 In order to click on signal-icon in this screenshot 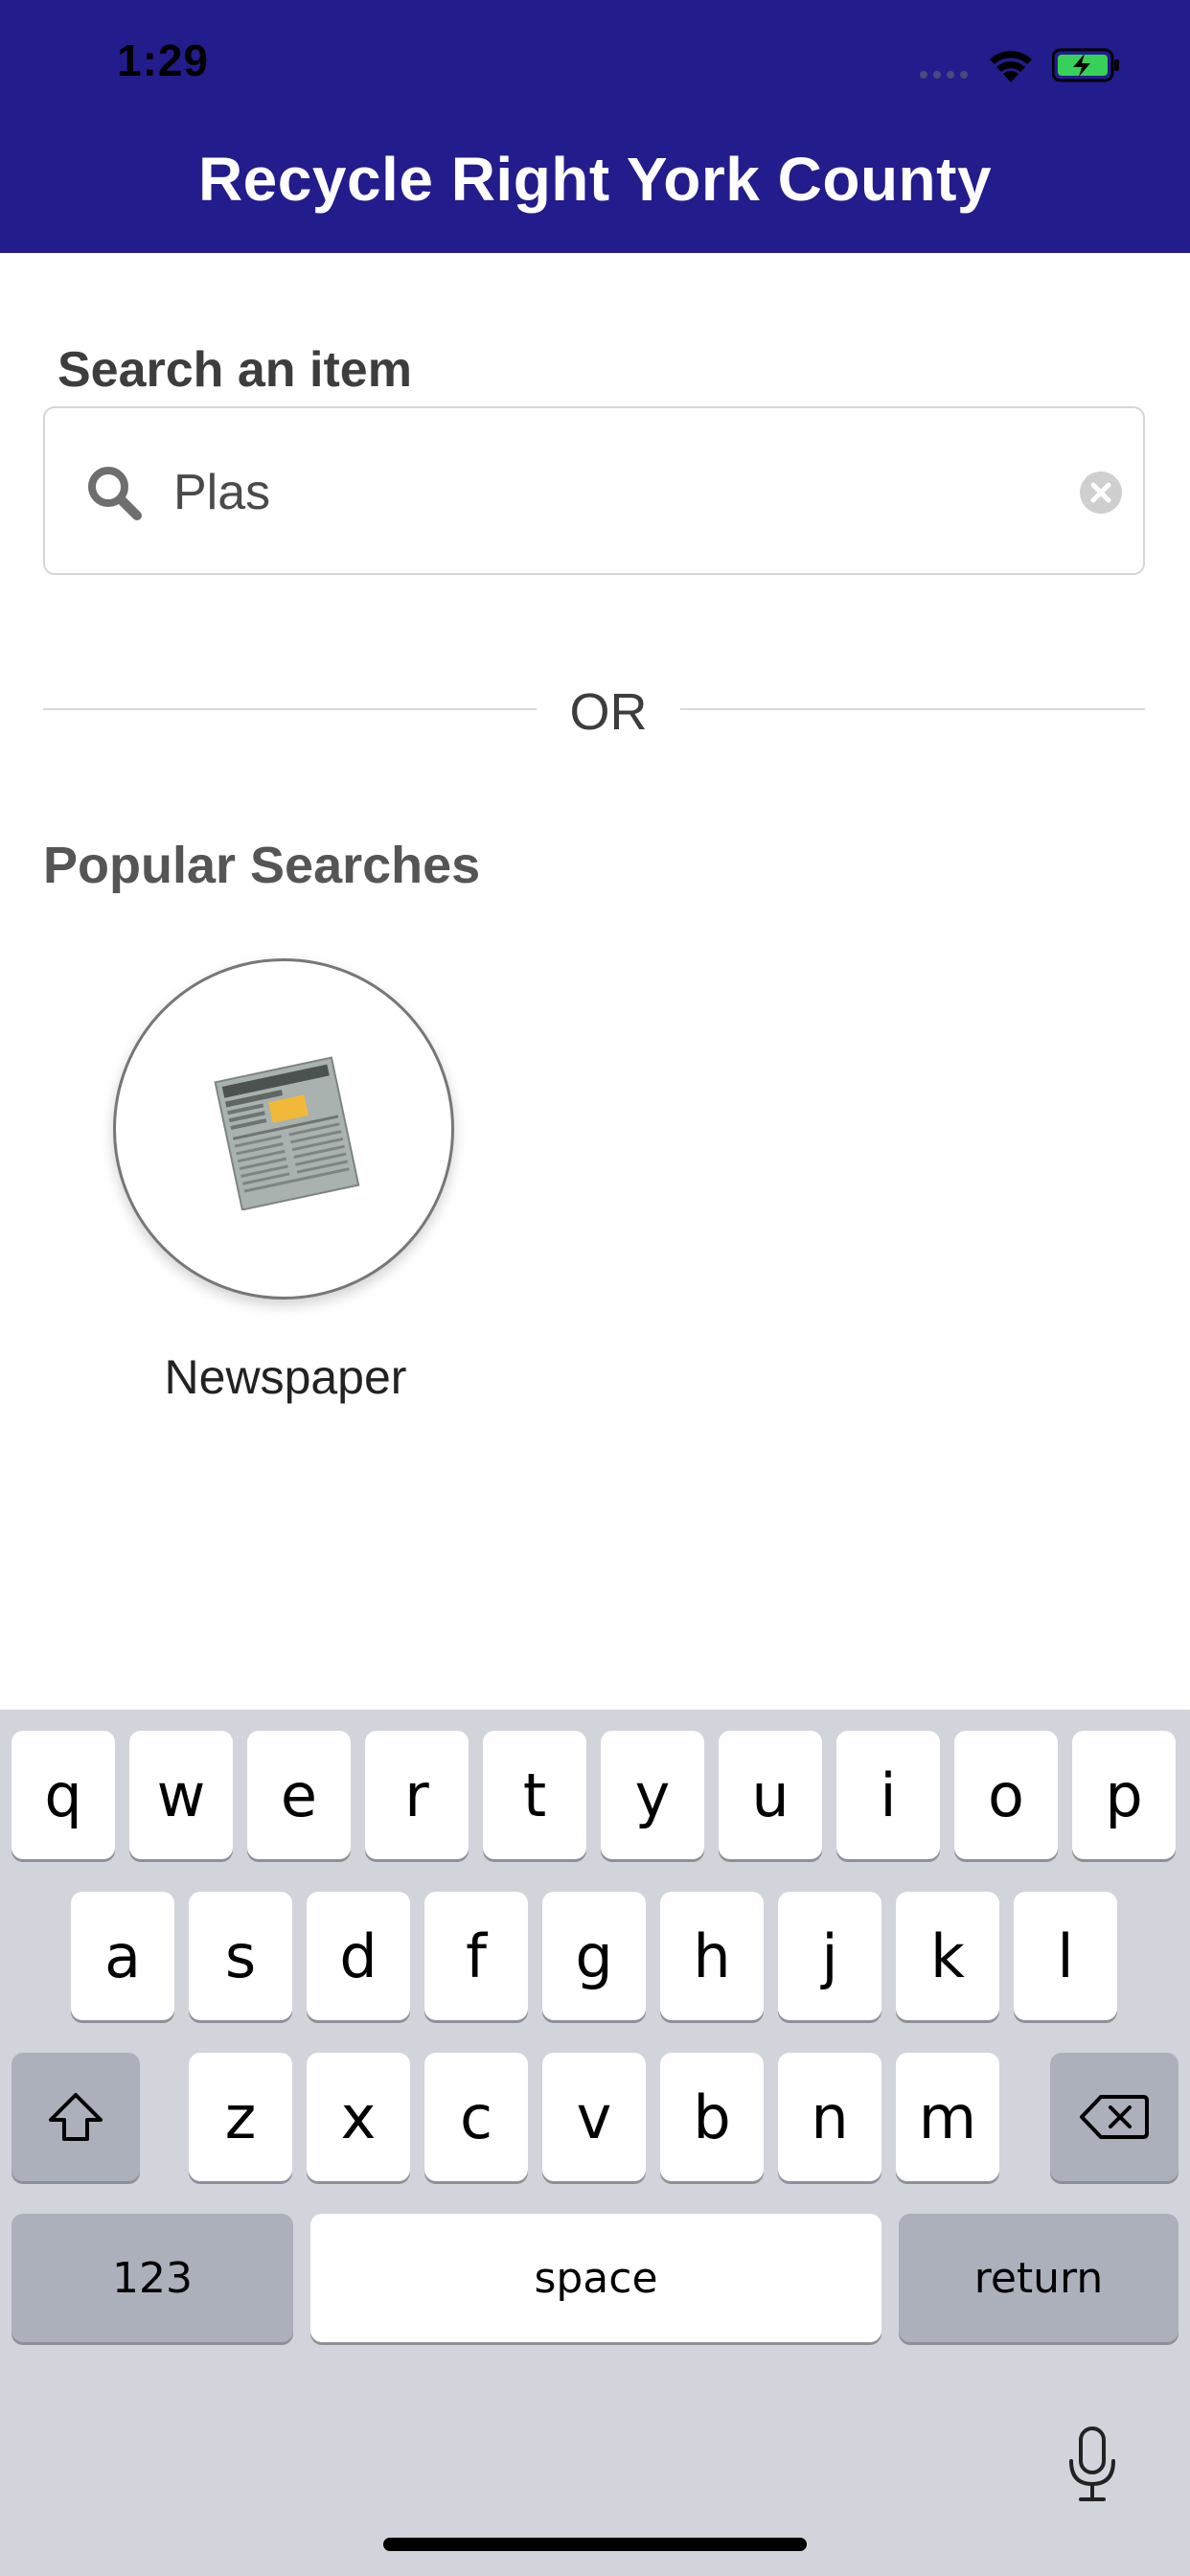, I will do `click(944, 75)`.